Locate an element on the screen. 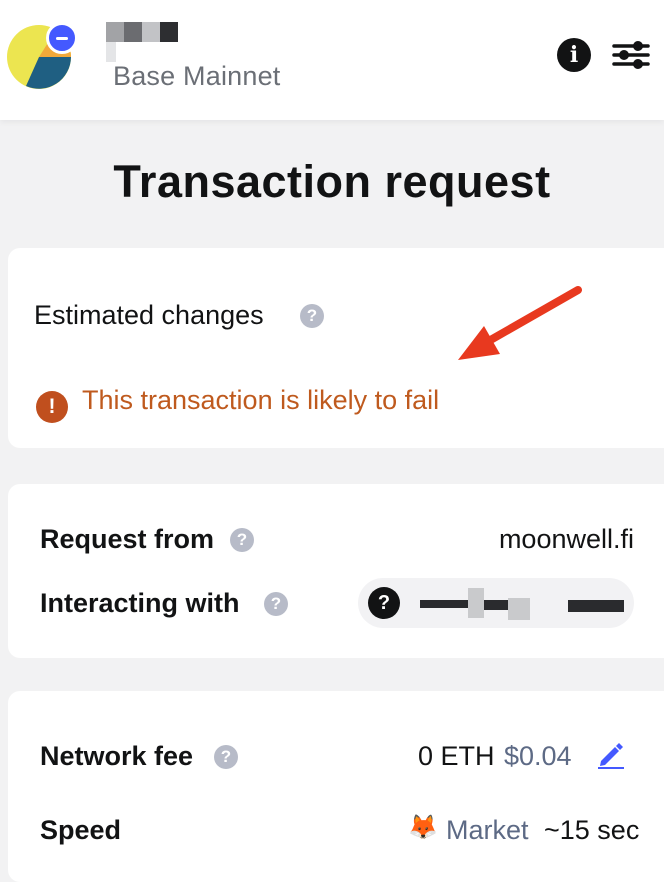 The height and width of the screenshot is (882, 664). fox-icon: 🦊 is located at coordinates (423, 827).